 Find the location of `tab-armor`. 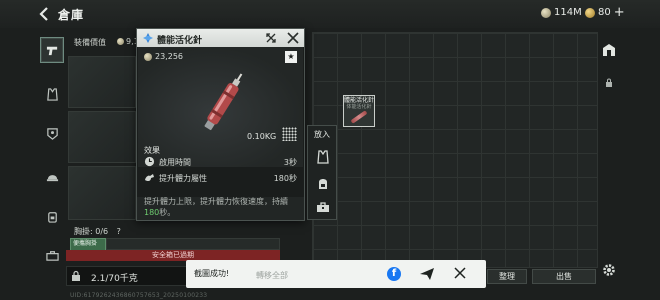

tab-armor is located at coordinates (52, 133).